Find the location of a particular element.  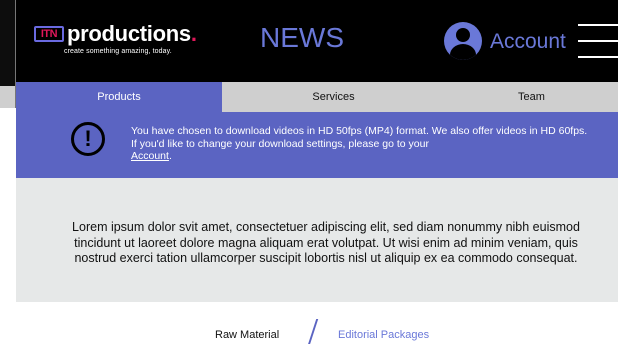

tab-products: Products is located at coordinates (119, 97).